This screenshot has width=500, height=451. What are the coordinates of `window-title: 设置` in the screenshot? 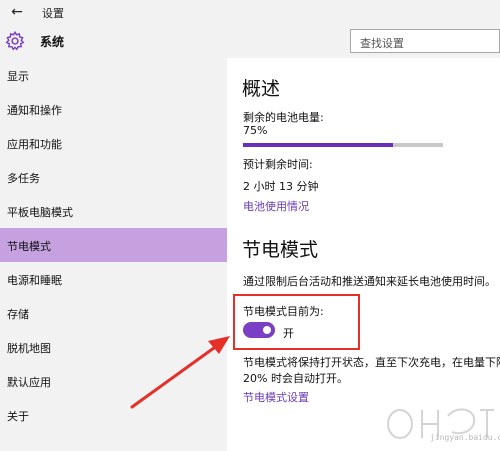 It's located at (53, 13).